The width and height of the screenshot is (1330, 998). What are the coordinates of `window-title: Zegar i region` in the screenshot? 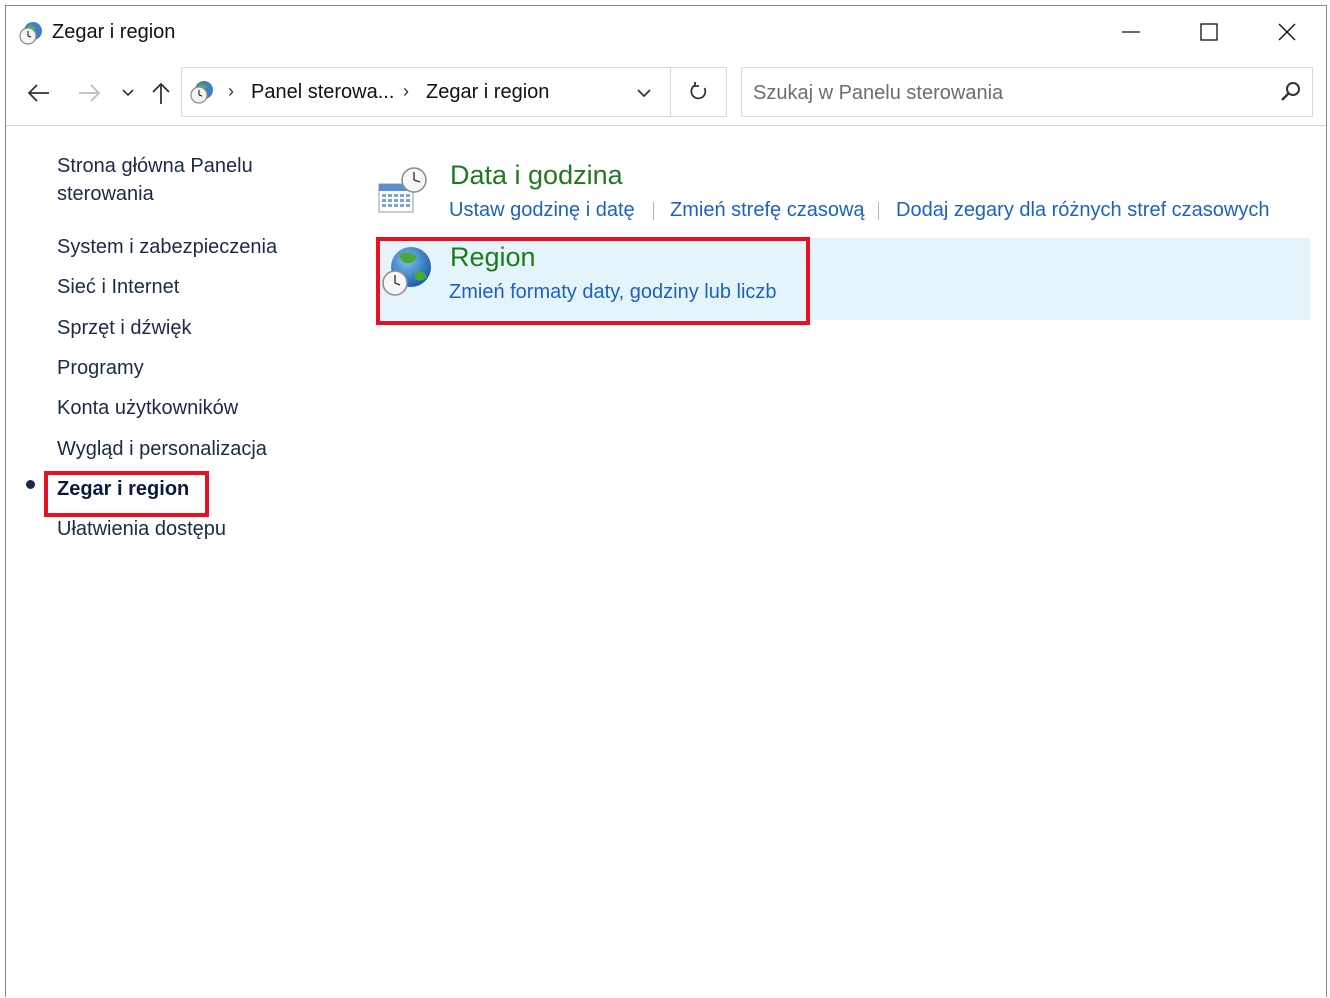 It's located at (114, 32).